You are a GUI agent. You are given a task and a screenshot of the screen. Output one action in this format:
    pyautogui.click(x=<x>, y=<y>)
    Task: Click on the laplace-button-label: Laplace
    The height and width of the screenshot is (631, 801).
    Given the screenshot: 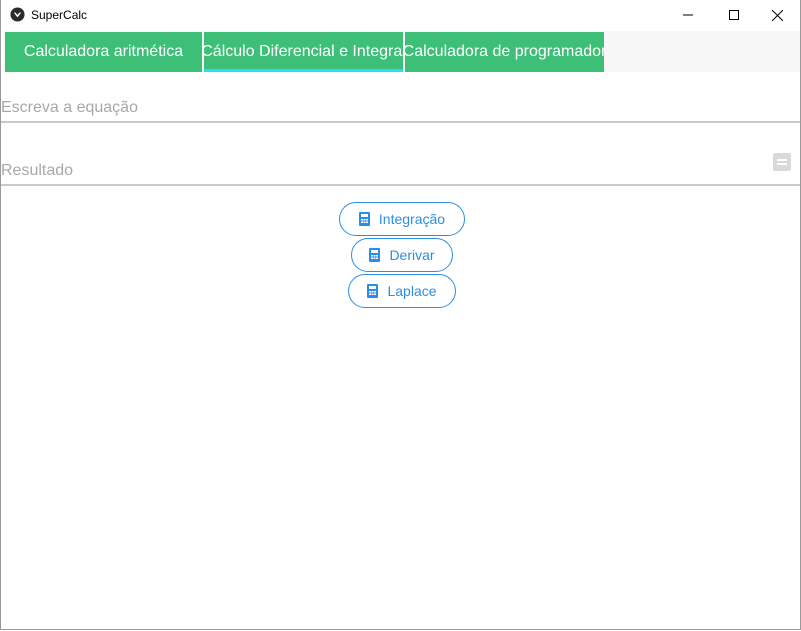 What is the action you would take?
    pyautogui.click(x=412, y=291)
    